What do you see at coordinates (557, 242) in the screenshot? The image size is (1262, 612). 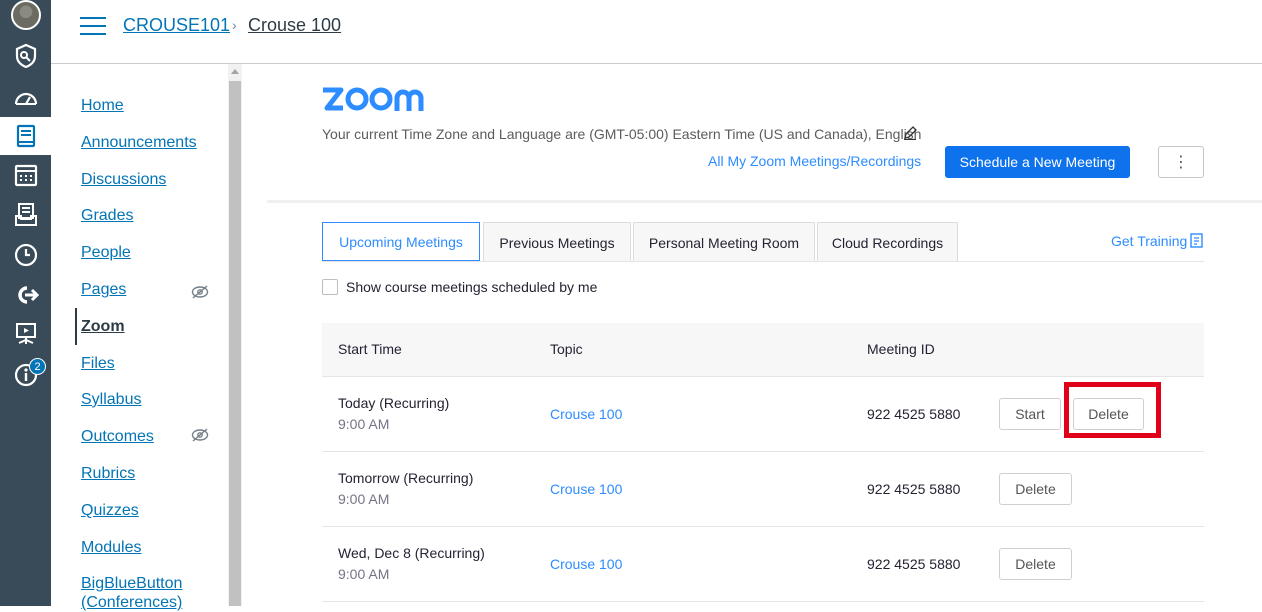 I see `tab-previous-meetings: Previous Meetings` at bounding box center [557, 242].